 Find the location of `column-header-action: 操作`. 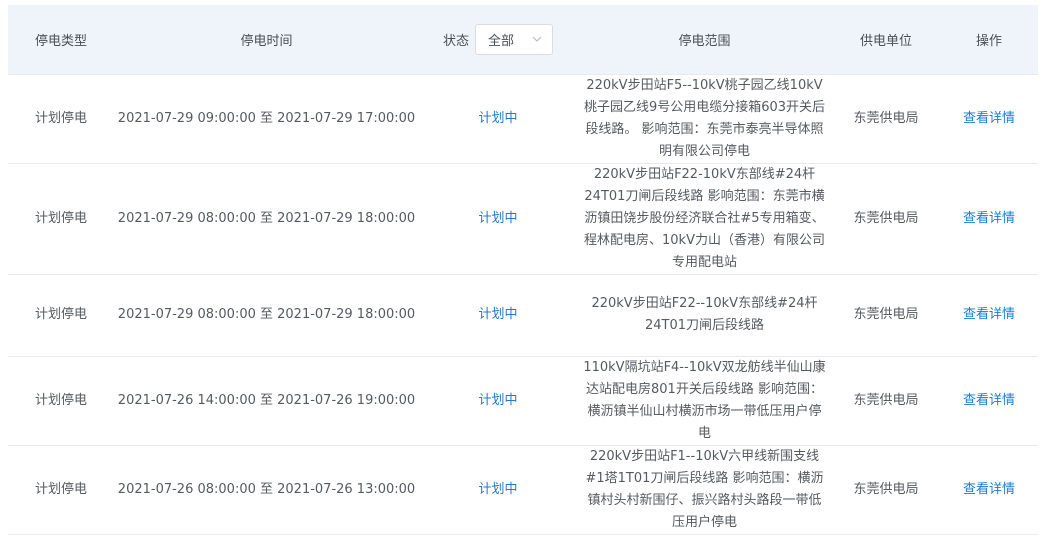

column-header-action: 操作 is located at coordinates (988, 41).